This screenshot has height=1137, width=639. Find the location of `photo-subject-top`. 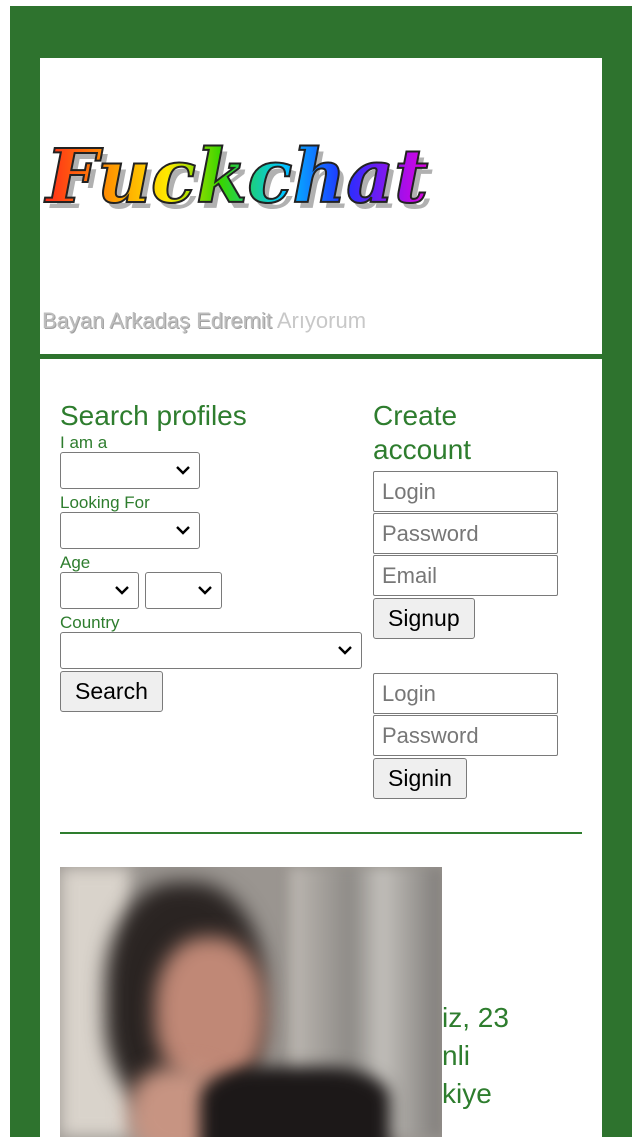

photo-subject-top is located at coordinates (295, 1102).